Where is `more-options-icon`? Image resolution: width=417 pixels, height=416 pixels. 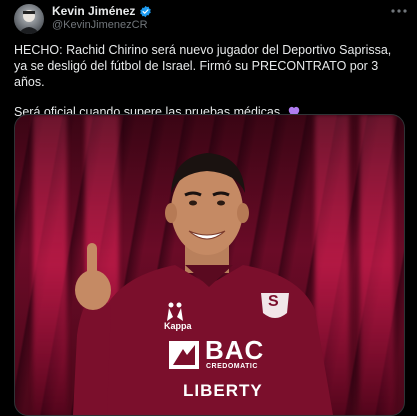
more-options-icon is located at coordinates (399, 11).